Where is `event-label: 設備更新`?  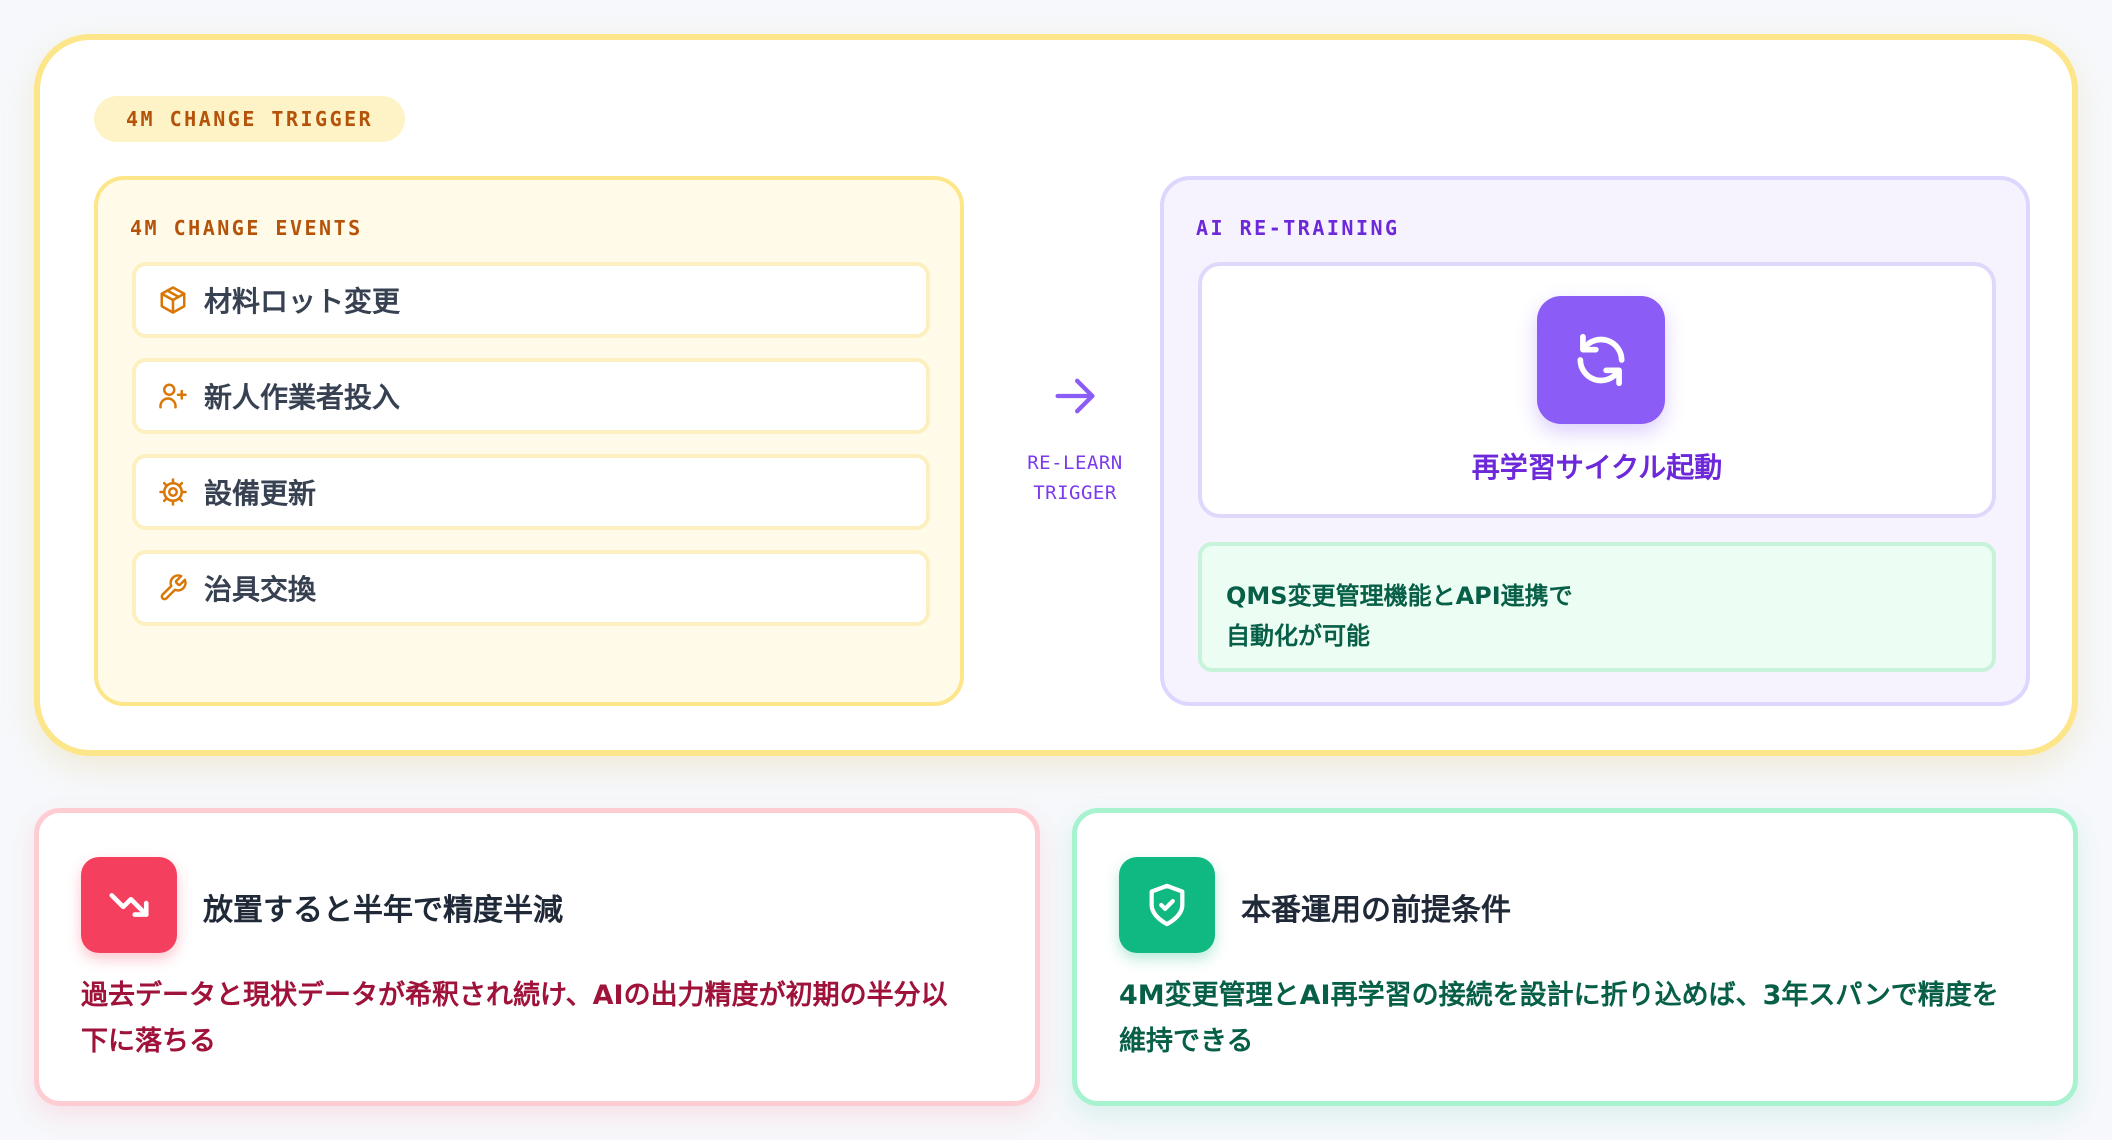 event-label: 設備更新 is located at coordinates (260, 493).